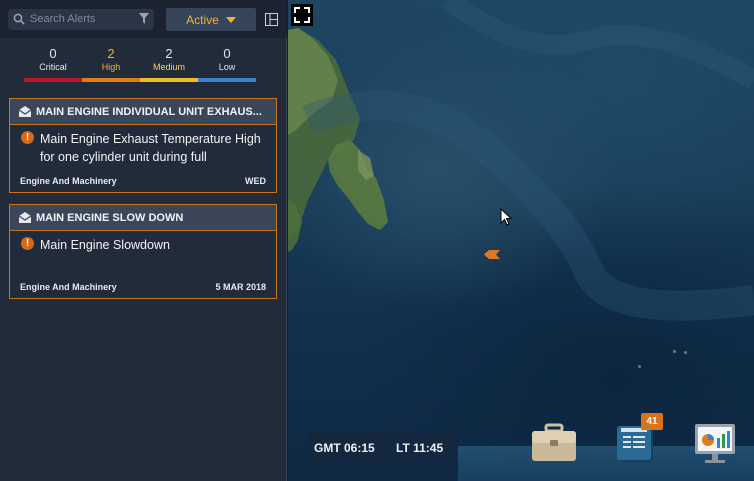 The height and width of the screenshot is (481, 754). What do you see at coordinates (53, 80) in the screenshot?
I see `count-critical-bar` at bounding box center [53, 80].